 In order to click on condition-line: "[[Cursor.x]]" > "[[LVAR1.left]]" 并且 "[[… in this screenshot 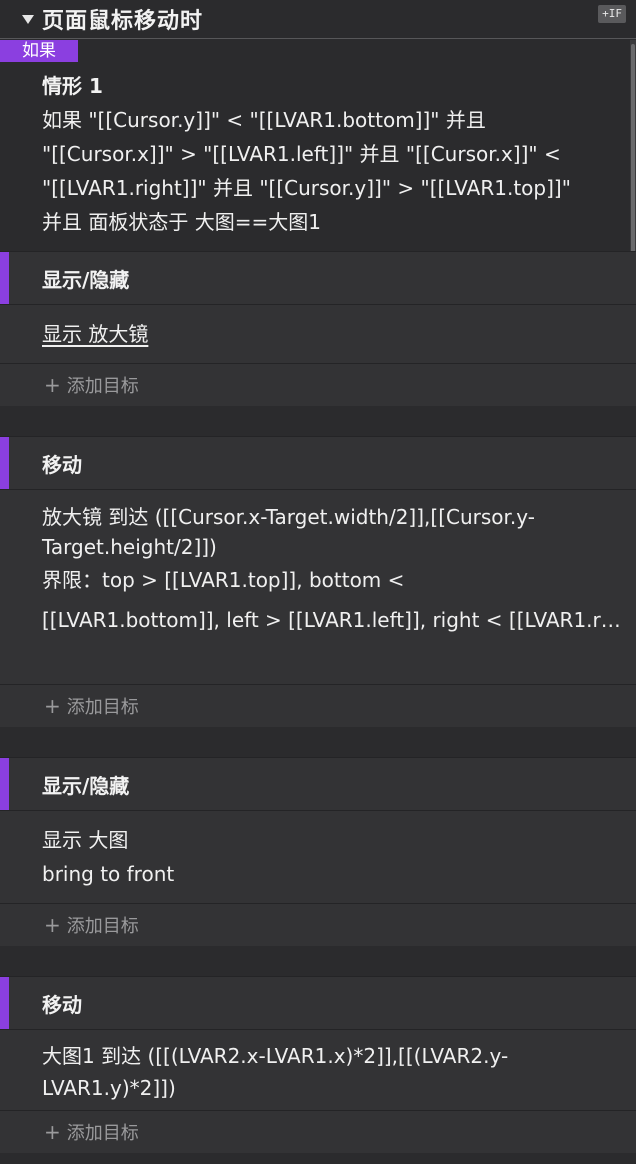, I will do `click(301, 154)`.